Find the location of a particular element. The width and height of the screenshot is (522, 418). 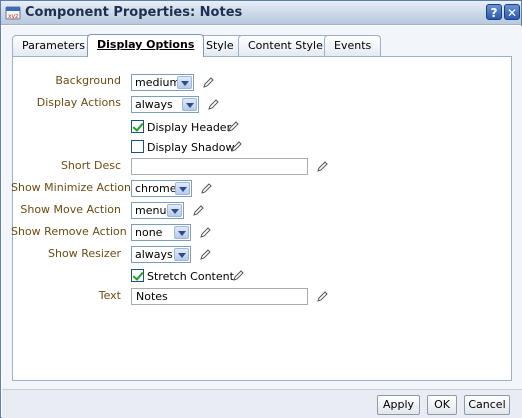

show-resizer-select: always is located at coordinates (161, 254).